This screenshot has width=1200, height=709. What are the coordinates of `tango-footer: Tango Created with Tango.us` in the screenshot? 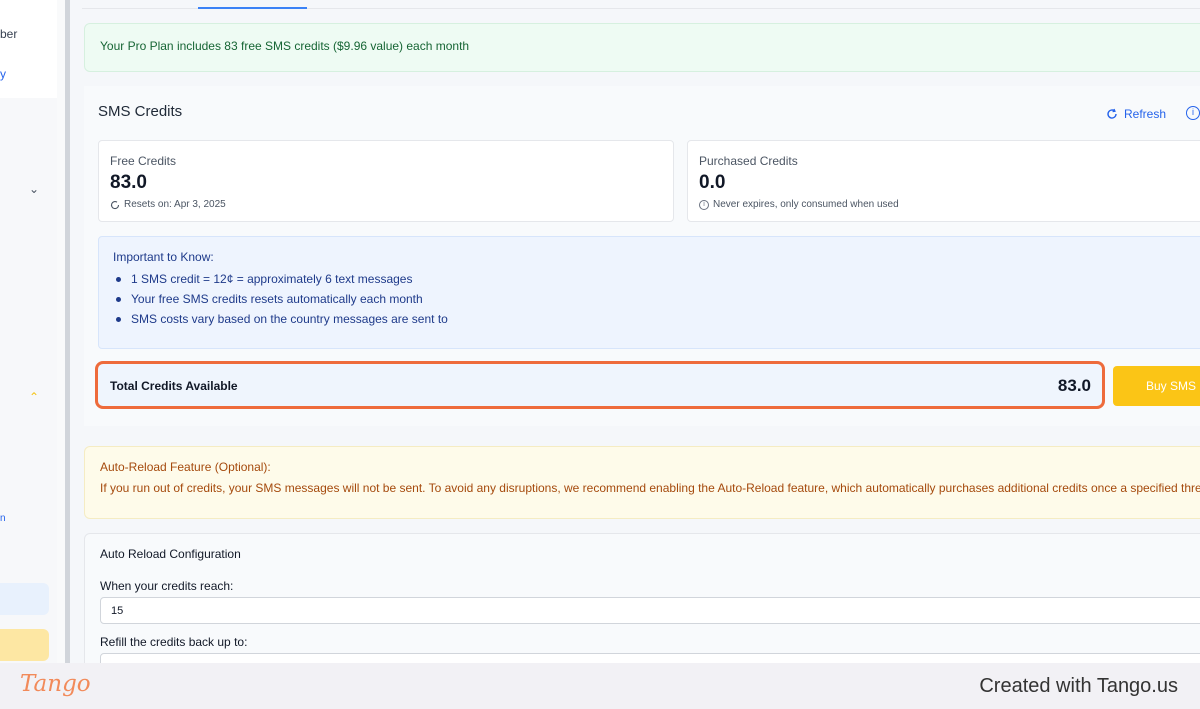 It's located at (600, 686).